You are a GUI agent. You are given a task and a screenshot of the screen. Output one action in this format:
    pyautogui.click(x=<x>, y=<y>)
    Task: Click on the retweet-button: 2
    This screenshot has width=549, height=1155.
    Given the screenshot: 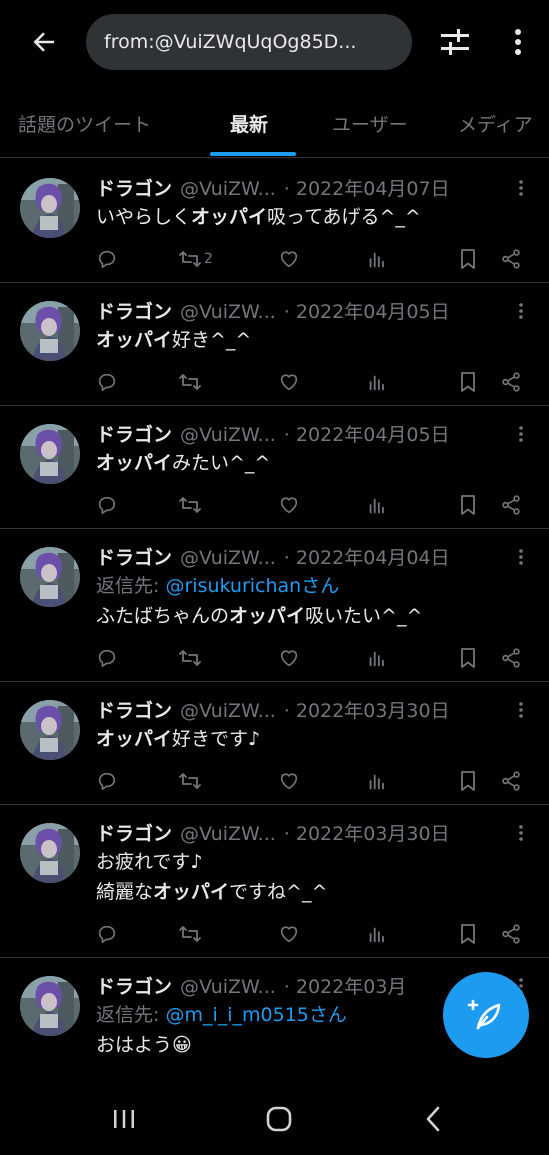 What is the action you would take?
    pyautogui.click(x=195, y=259)
    